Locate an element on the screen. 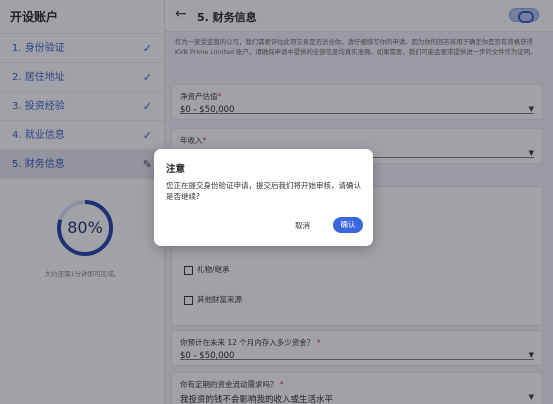 The height and width of the screenshot is (404, 553). cancel-button: 取消 is located at coordinates (302, 225).